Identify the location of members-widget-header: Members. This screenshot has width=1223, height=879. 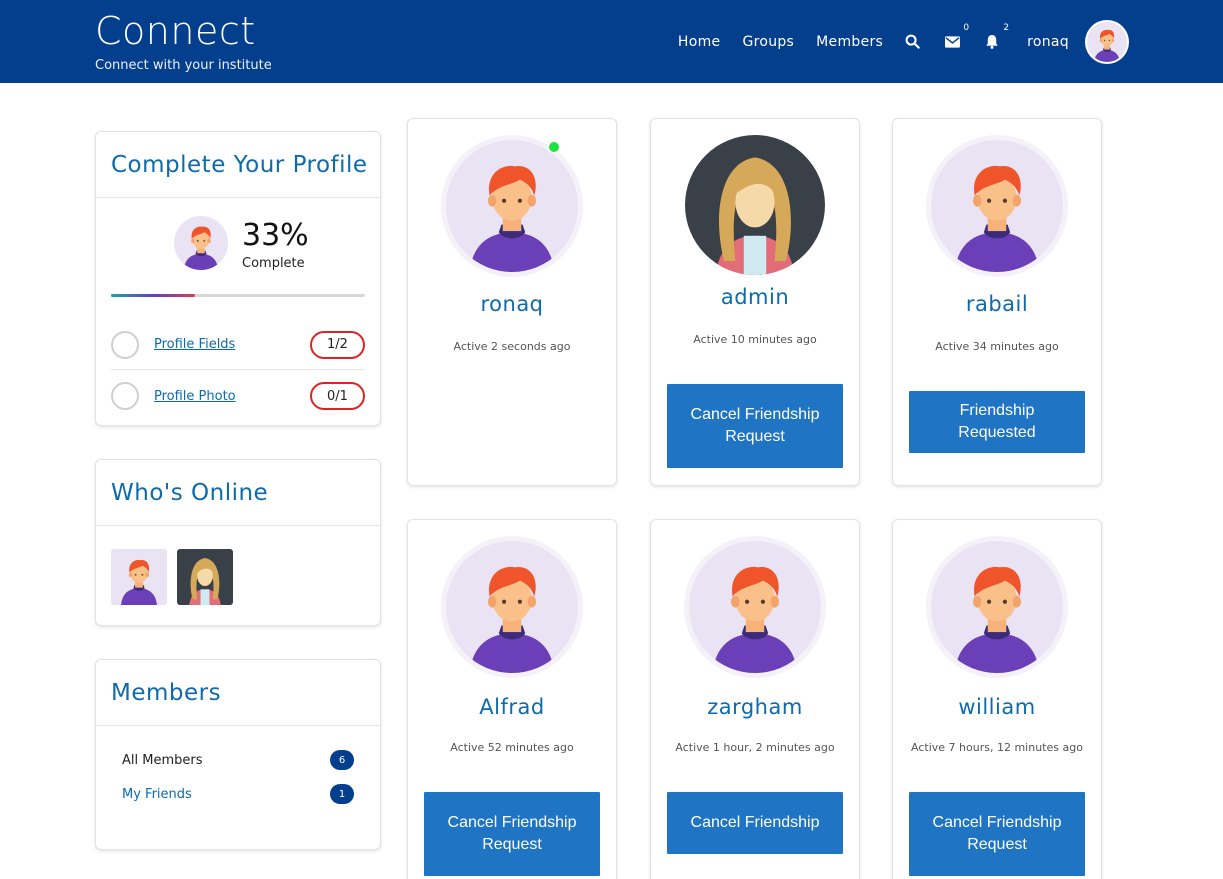
(238, 693).